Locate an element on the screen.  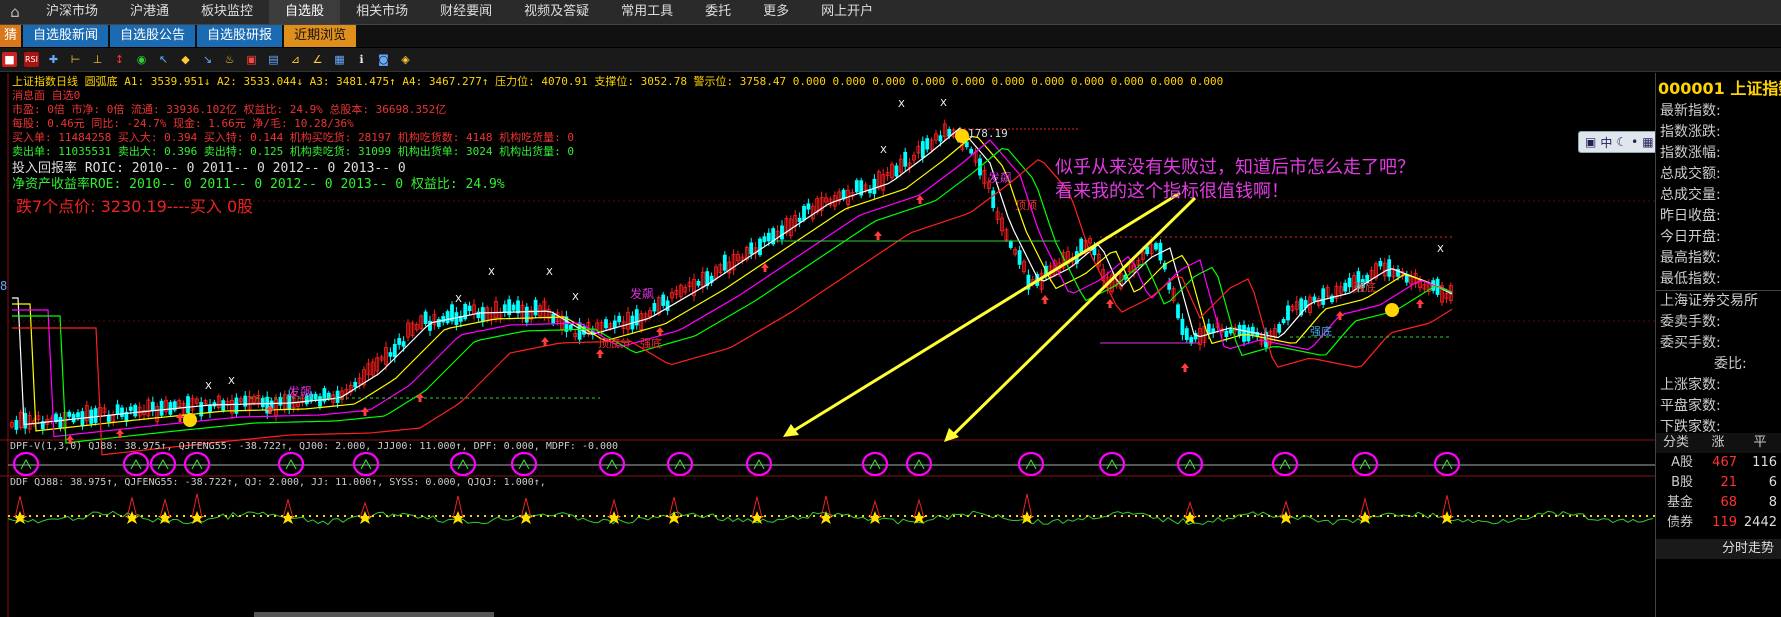
subnav-item: 自选股新闻 is located at coordinates (66, 36).